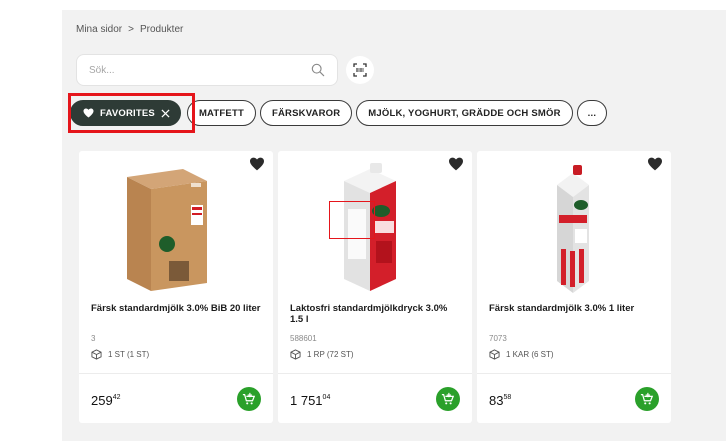  I want to click on product-pack-text: 1 KAR (6 ST), so click(530, 354).